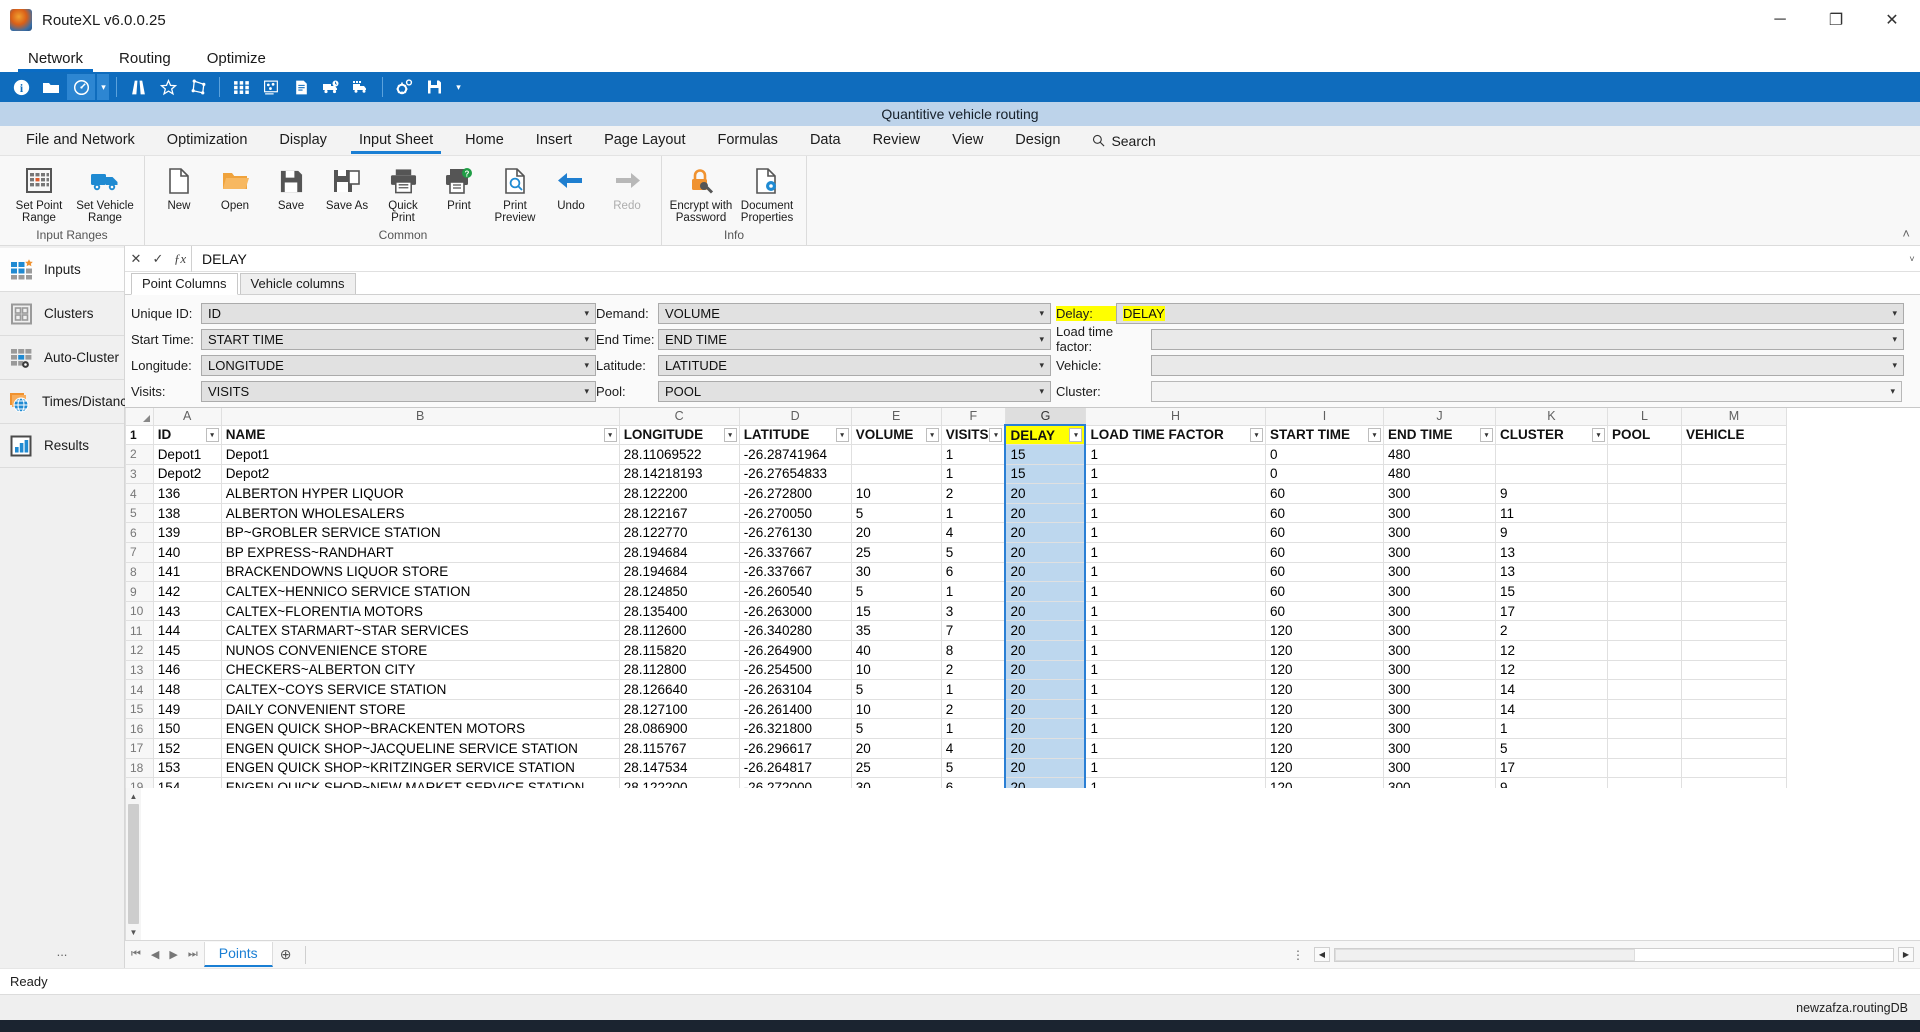 The image size is (1920, 1032). What do you see at coordinates (187, 513) in the screenshot?
I see `grid-cell: 138` at bounding box center [187, 513].